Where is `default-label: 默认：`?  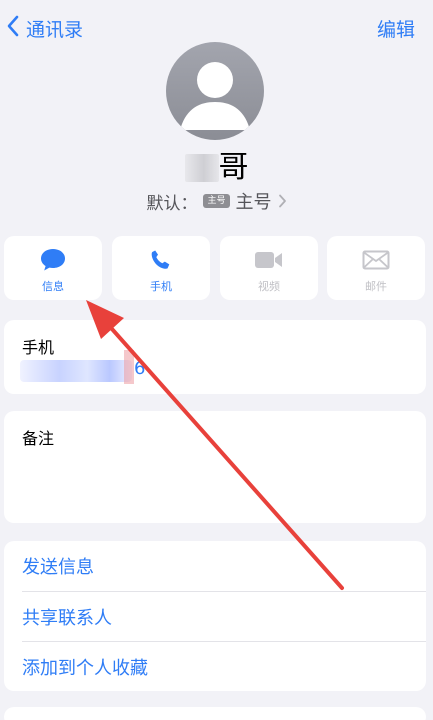
default-label: 默认： is located at coordinates (172, 203).